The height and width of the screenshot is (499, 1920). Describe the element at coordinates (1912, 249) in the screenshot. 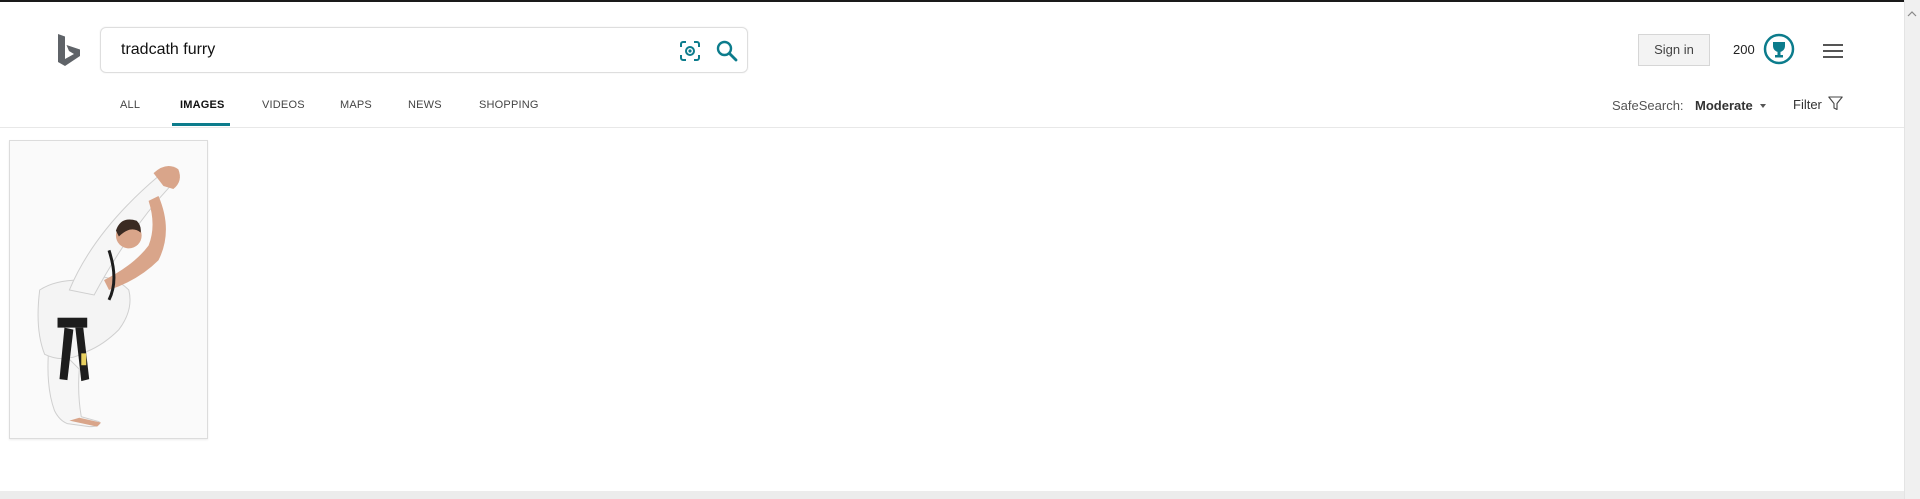

I see `vertical-scrollbar` at that location.